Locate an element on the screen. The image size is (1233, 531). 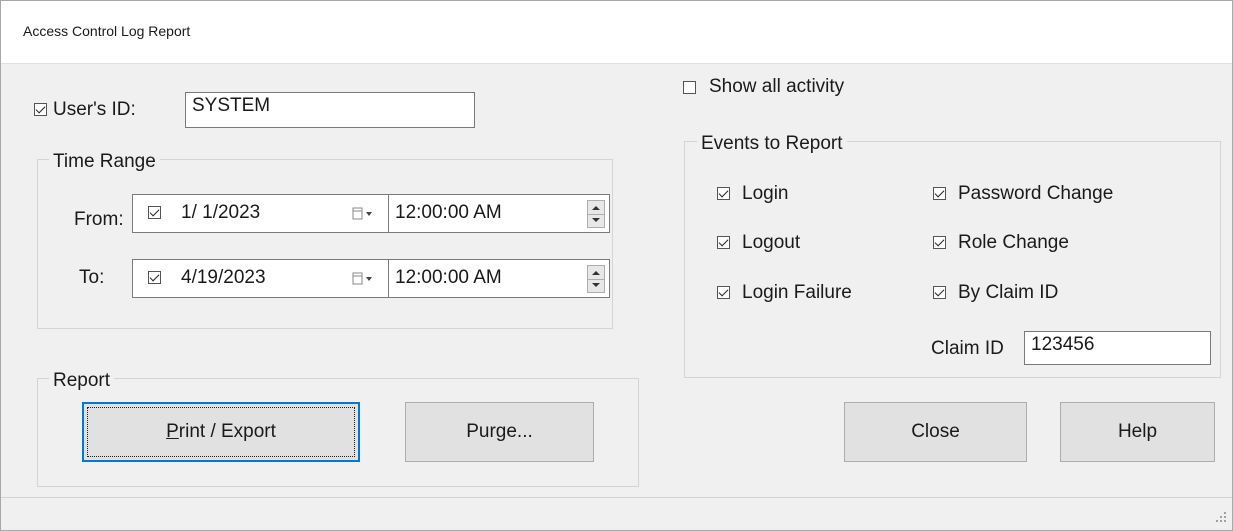
help-button: Help is located at coordinates (1137, 432).